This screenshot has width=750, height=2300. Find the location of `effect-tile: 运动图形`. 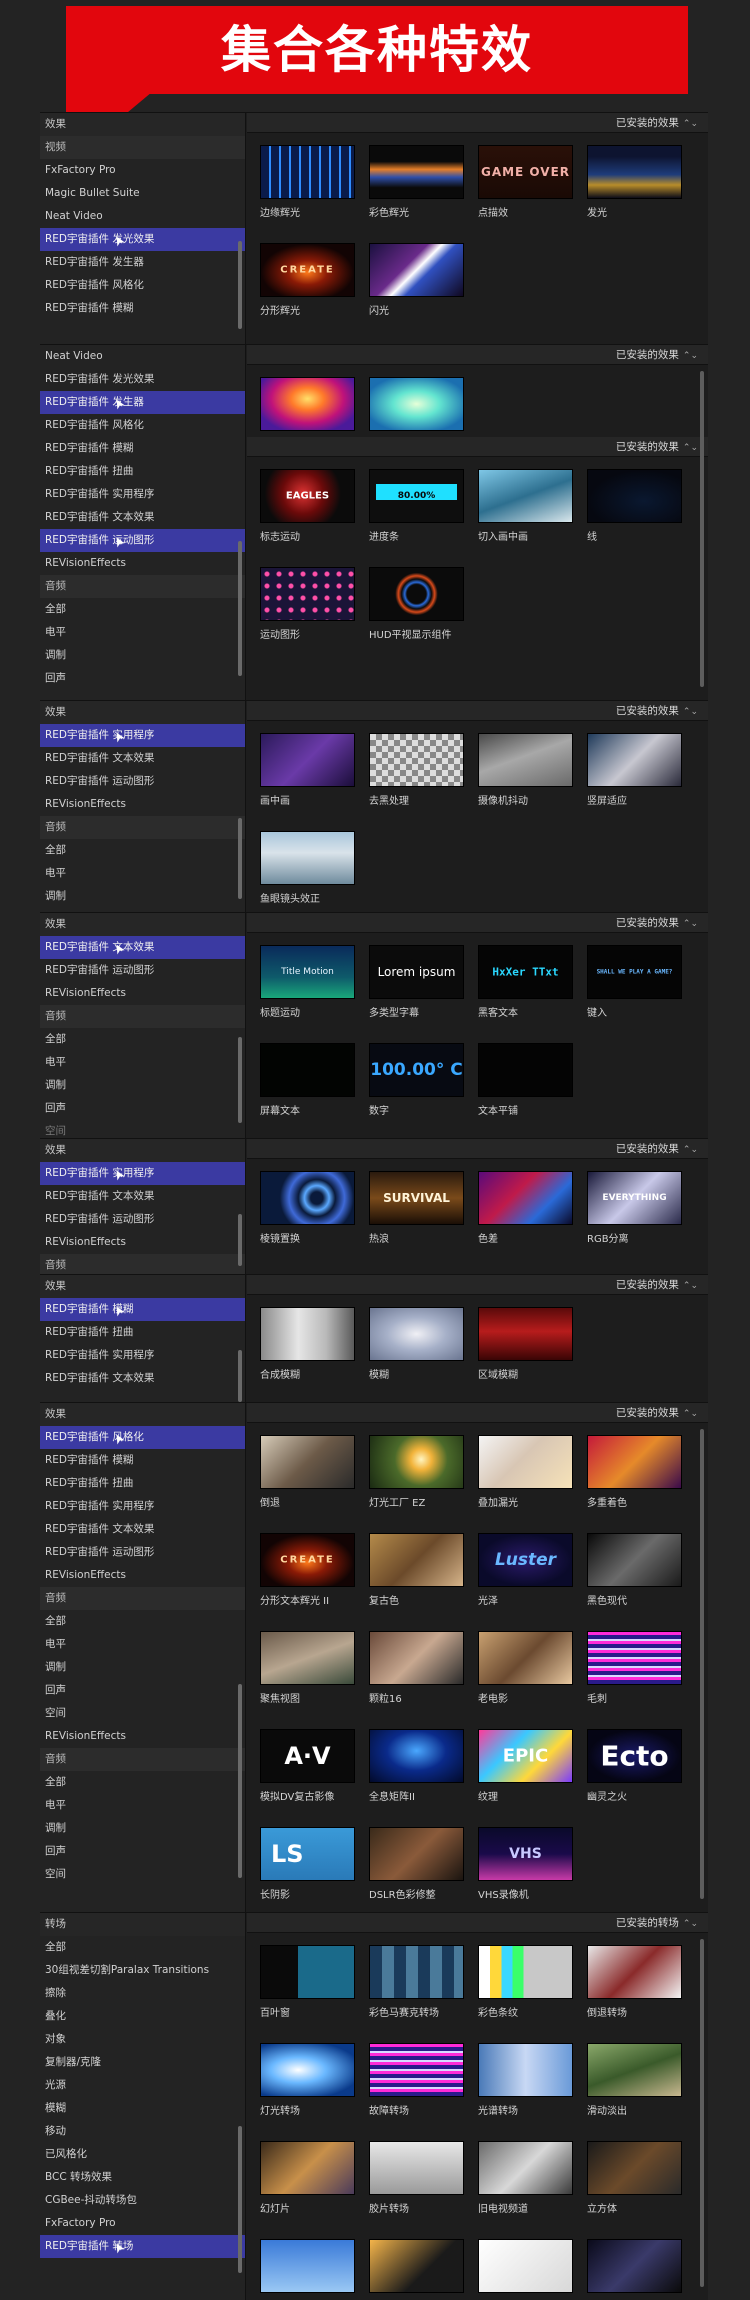

effect-tile: 运动图形 is located at coordinates (308, 604).